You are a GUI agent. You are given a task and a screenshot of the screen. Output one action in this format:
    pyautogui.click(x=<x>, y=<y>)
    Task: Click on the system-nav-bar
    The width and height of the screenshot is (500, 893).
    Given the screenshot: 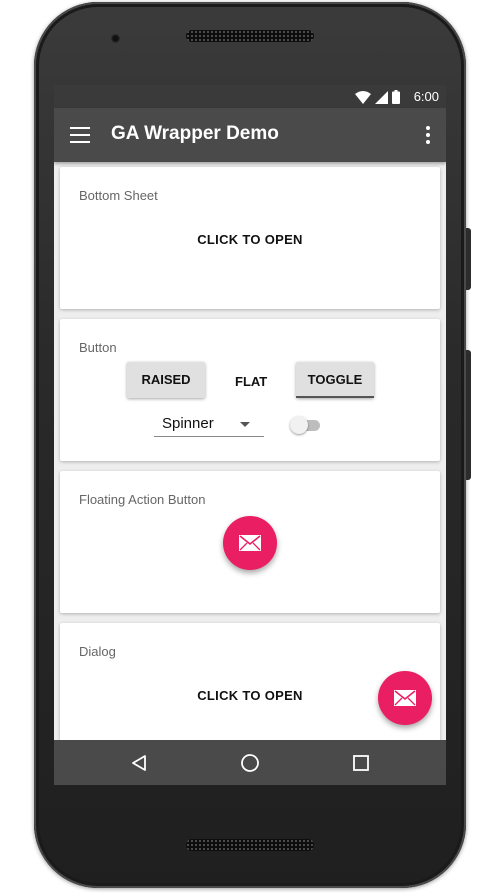 What is the action you would take?
    pyautogui.click(x=250, y=762)
    